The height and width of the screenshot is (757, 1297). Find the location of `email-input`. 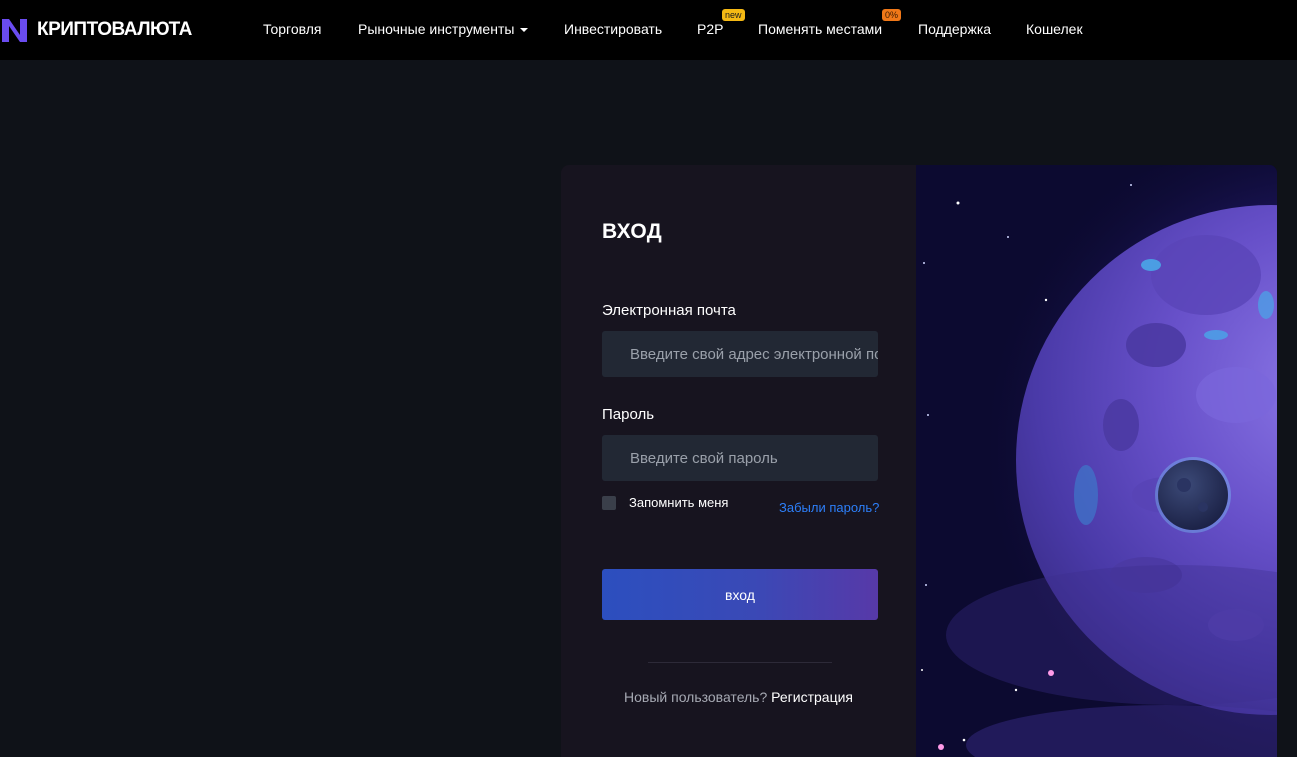

email-input is located at coordinates (740, 354).